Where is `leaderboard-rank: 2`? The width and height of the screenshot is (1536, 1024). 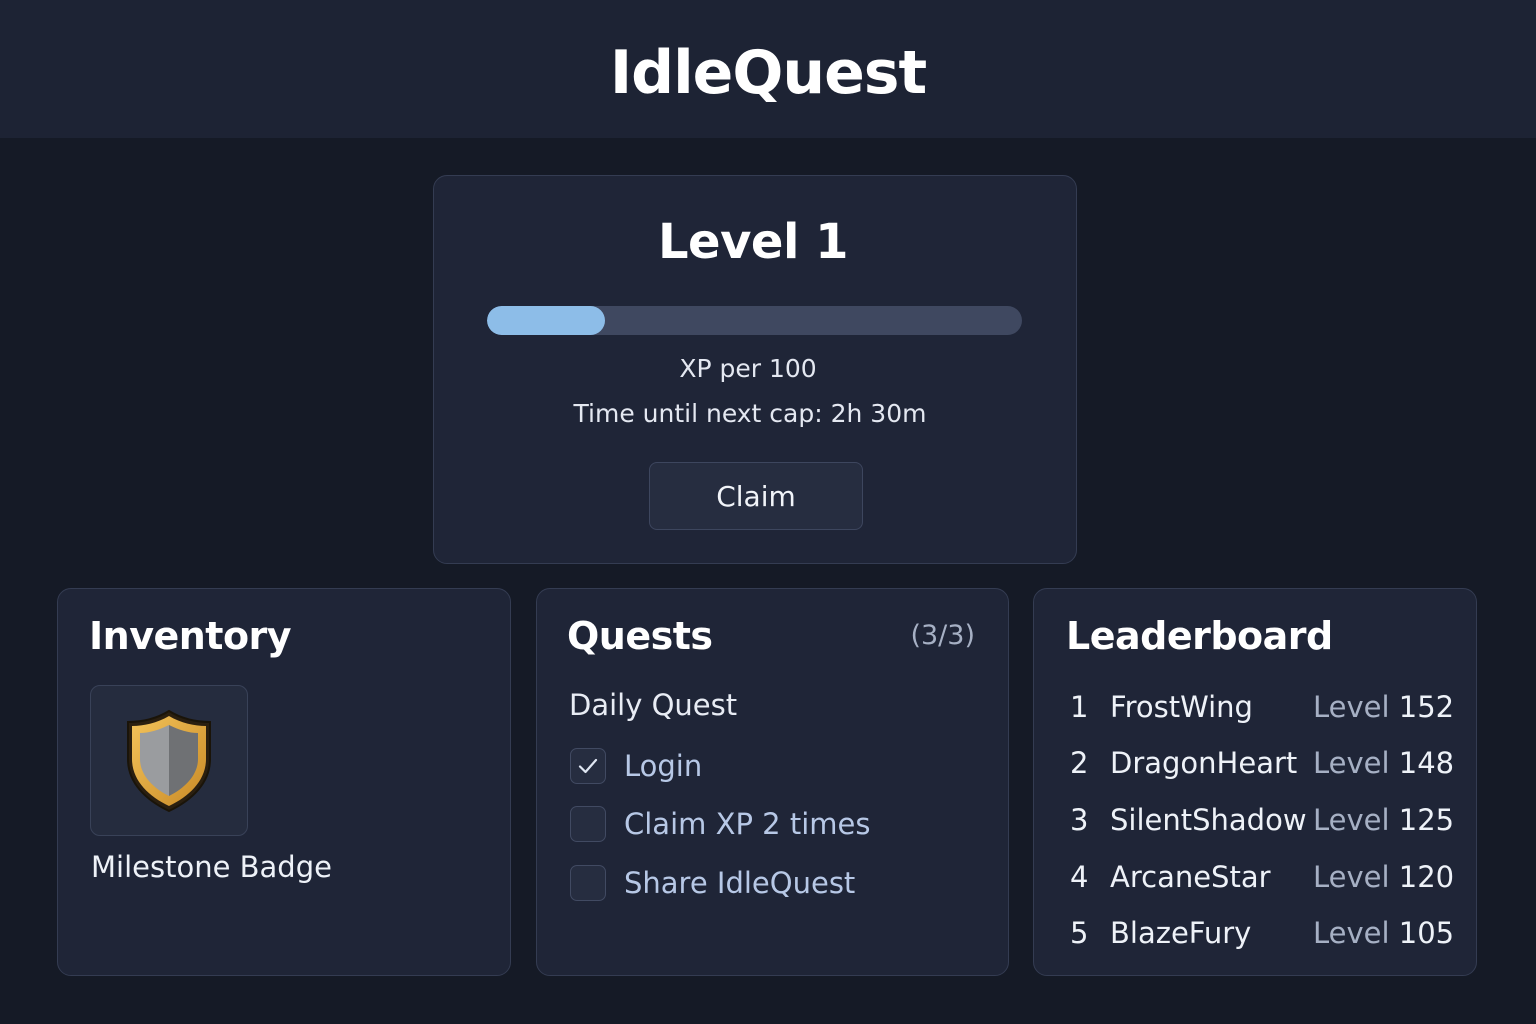 leaderboard-rank: 2 is located at coordinates (1079, 763).